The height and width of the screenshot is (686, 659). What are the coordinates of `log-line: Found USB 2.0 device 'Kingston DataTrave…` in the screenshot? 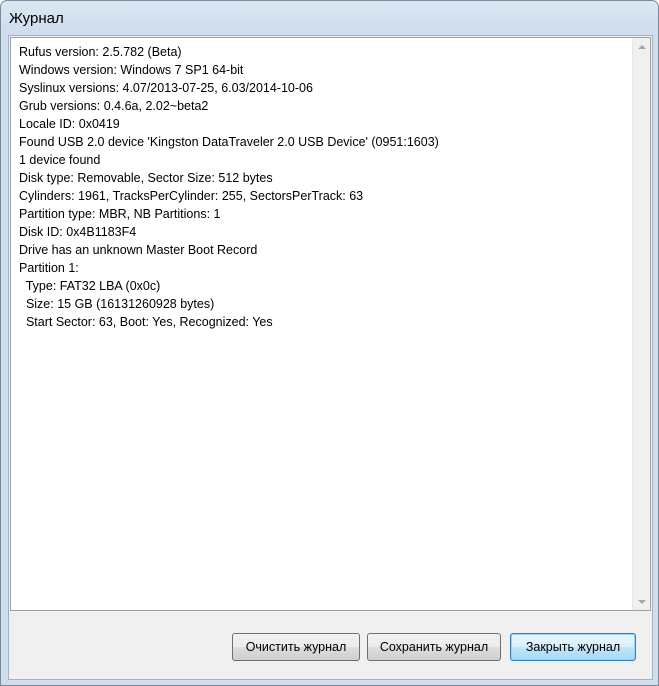 It's located at (229, 142).